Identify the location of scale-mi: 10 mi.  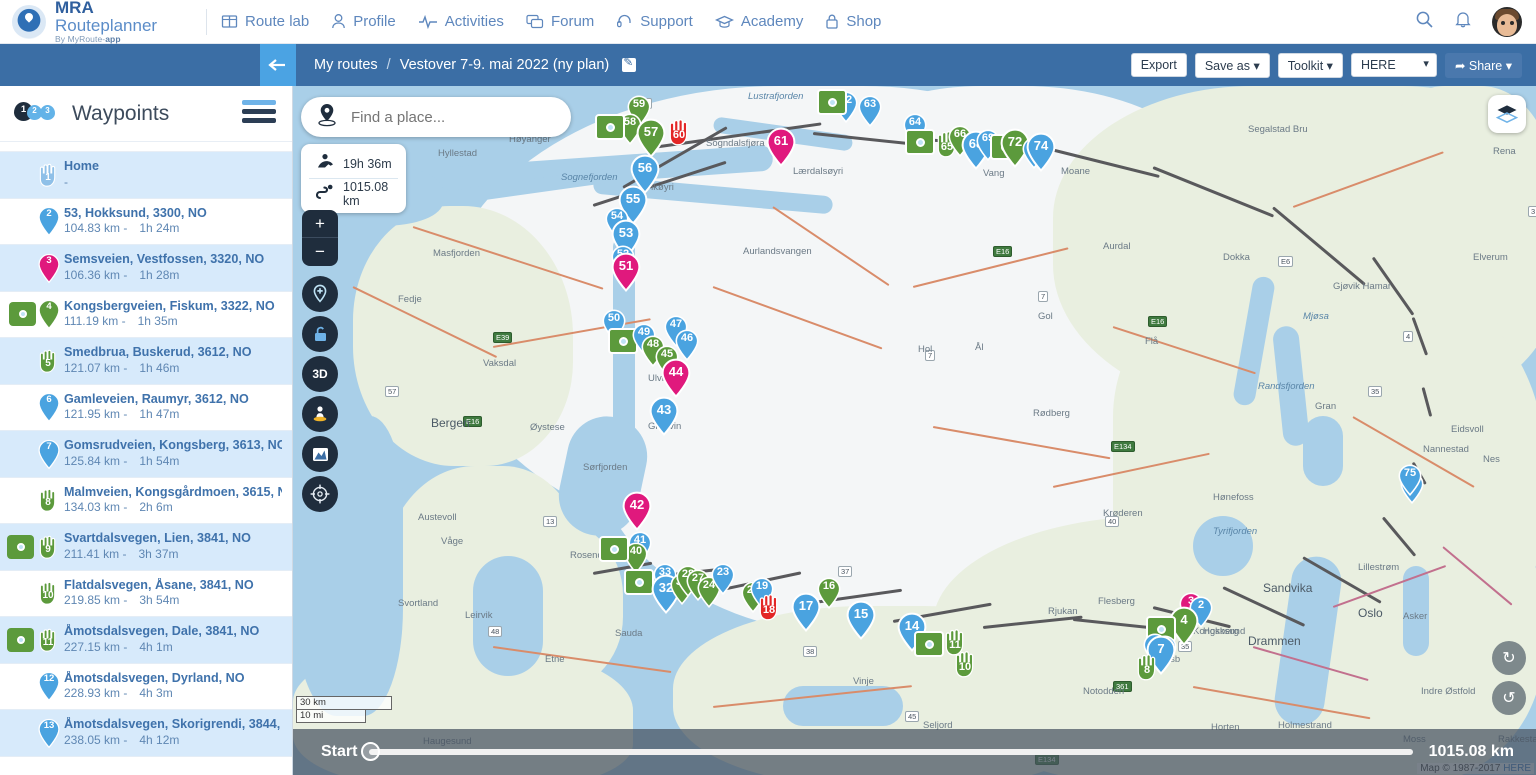
(331, 716).